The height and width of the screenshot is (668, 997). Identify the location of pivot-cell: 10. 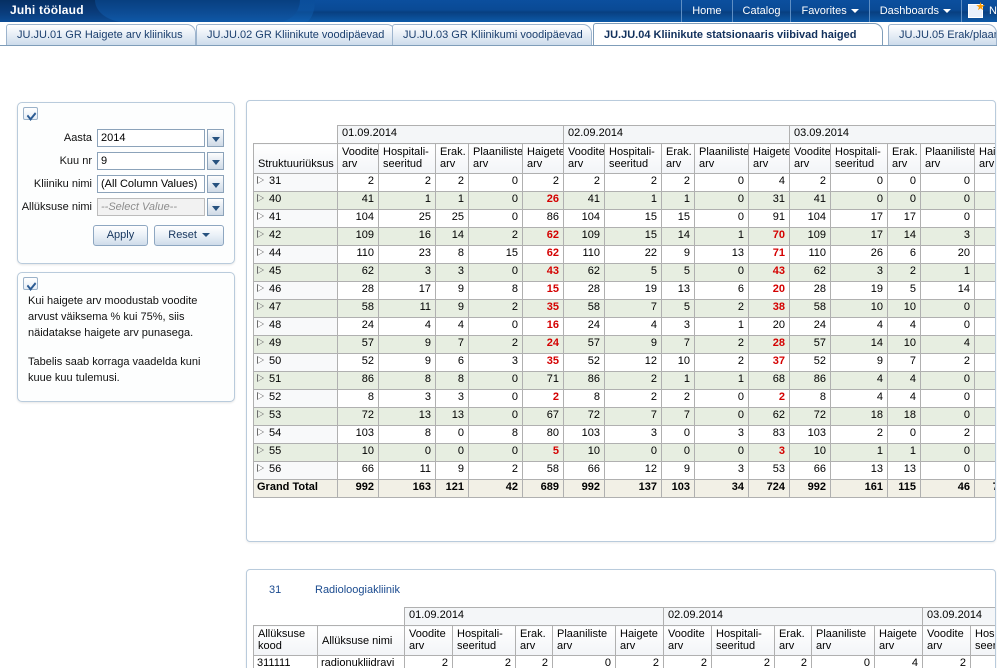
(904, 344).